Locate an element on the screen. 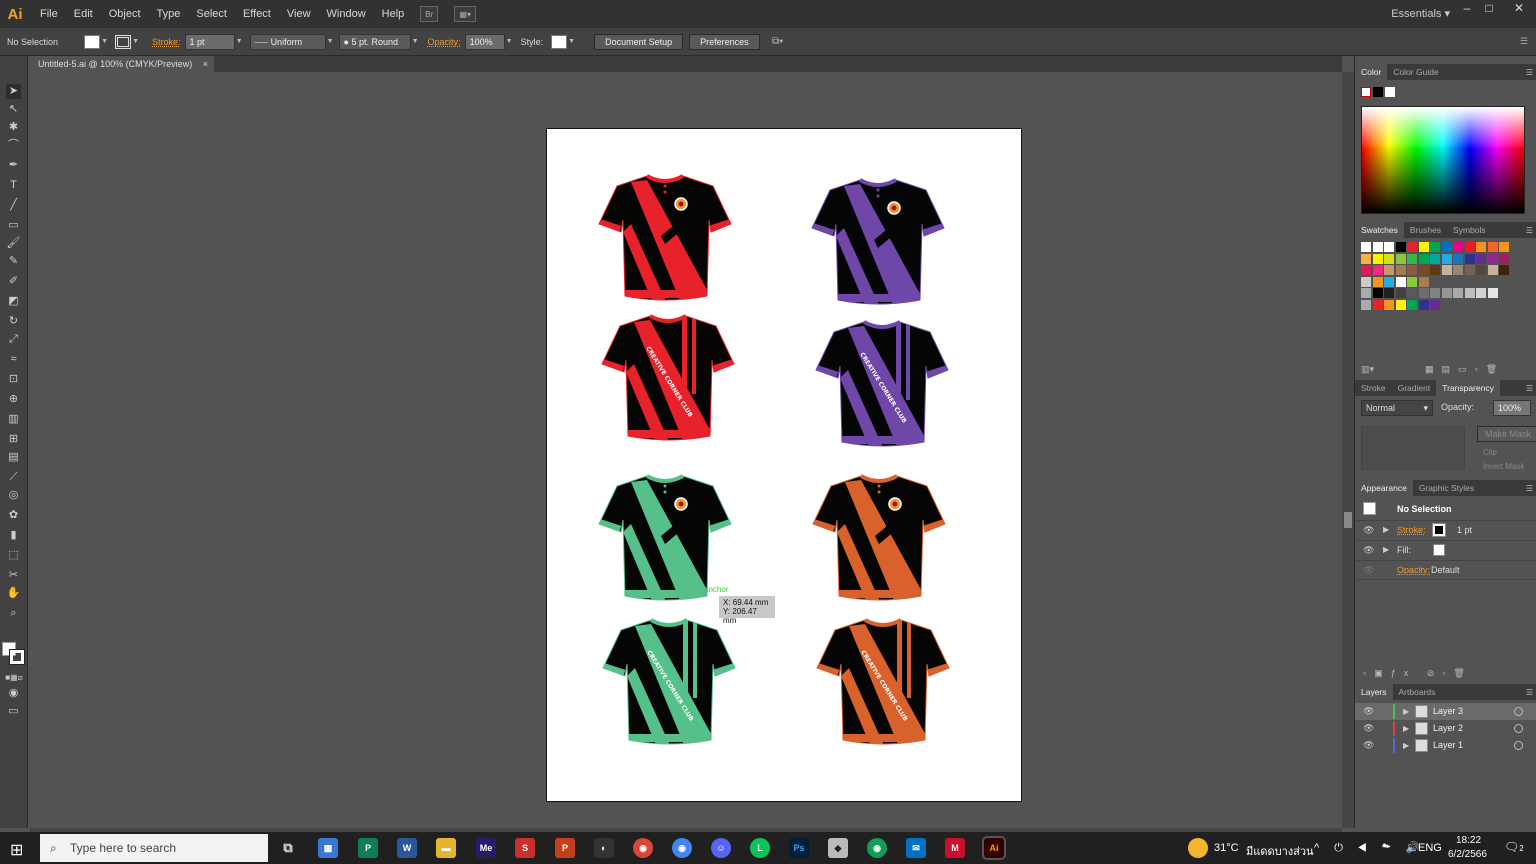 The height and width of the screenshot is (864, 1536). file-explorer-icon: ▬ is located at coordinates (446, 848).